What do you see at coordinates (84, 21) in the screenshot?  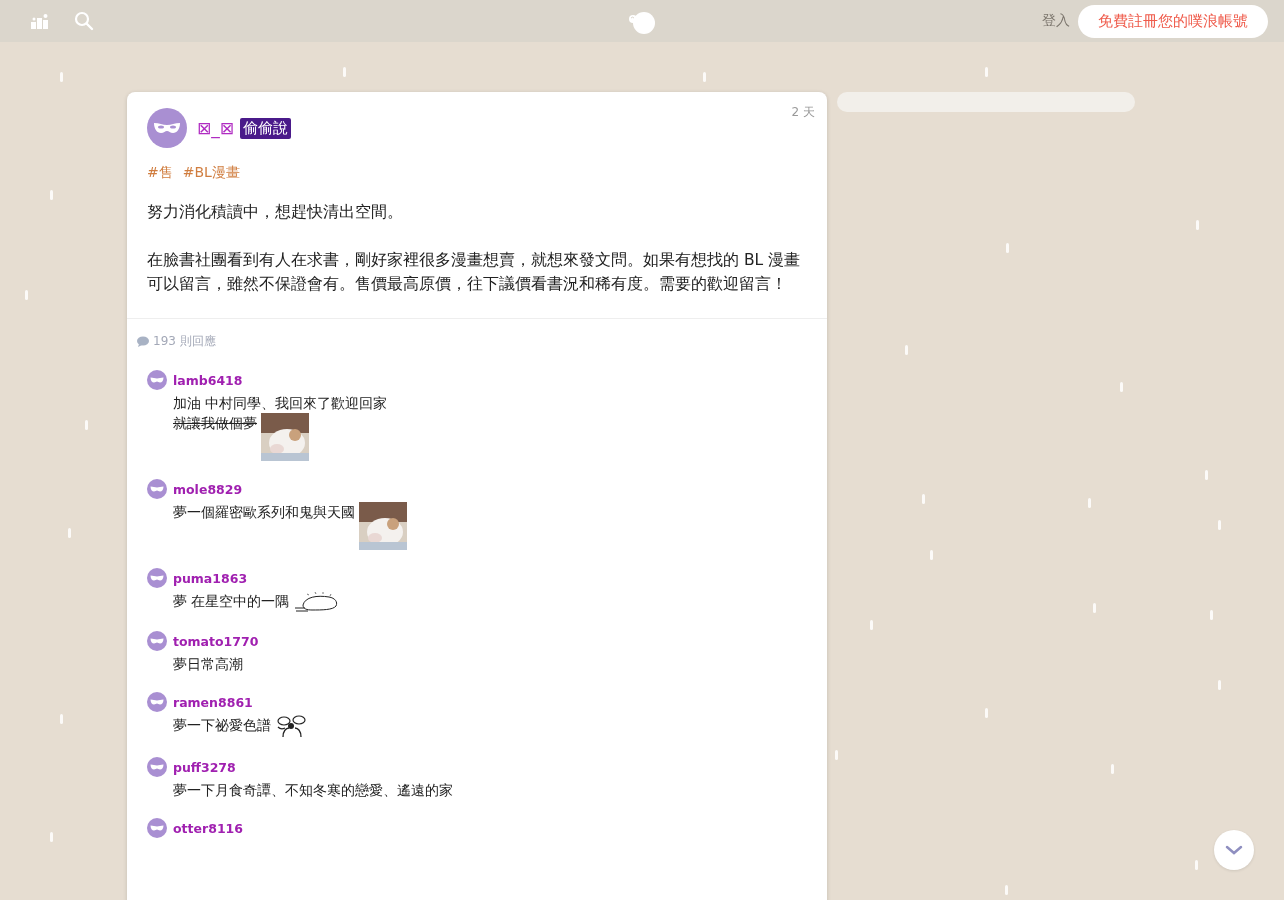 I see `search-icon` at bounding box center [84, 21].